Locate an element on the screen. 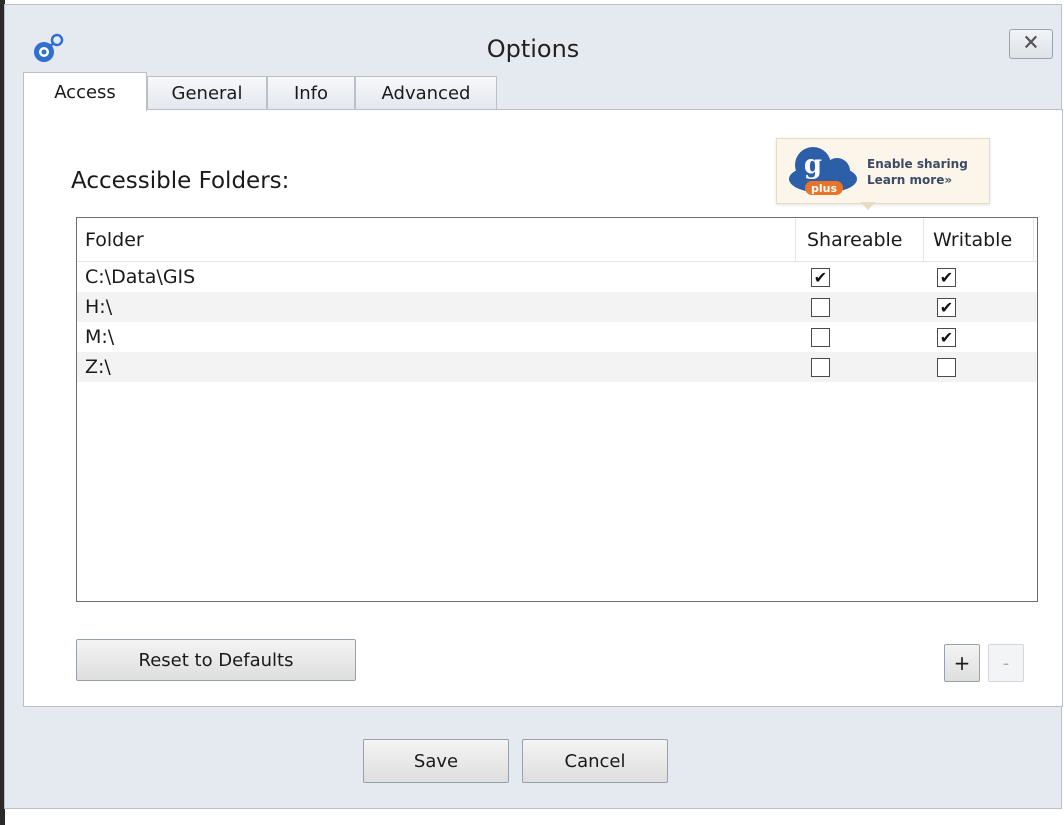  table-row: Z:\ is located at coordinates (557, 367).